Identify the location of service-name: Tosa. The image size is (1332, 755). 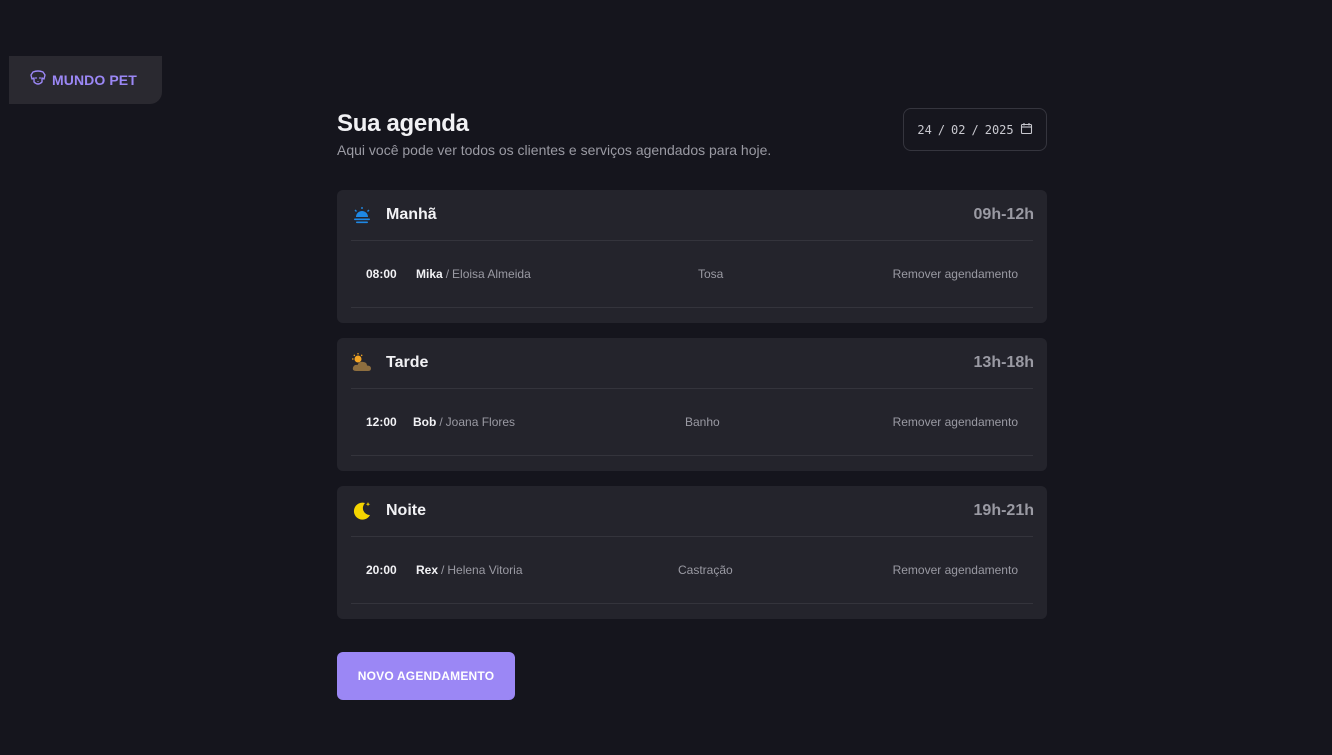
(711, 274).